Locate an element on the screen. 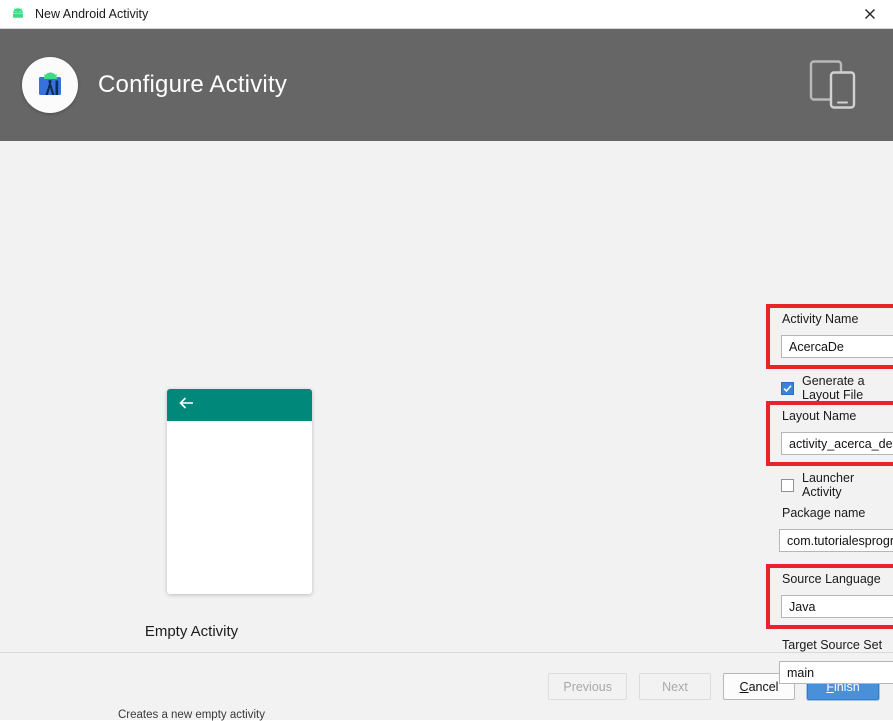 The image size is (893, 721). cancel-button-label: ancel is located at coordinates (763, 686).